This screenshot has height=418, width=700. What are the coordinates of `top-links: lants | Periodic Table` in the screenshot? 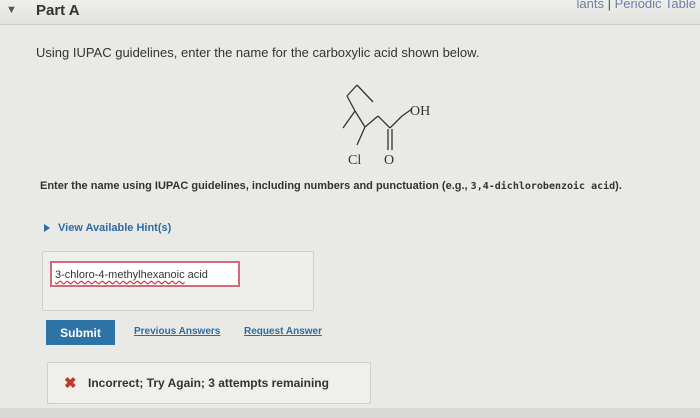 It's located at (637, 5).